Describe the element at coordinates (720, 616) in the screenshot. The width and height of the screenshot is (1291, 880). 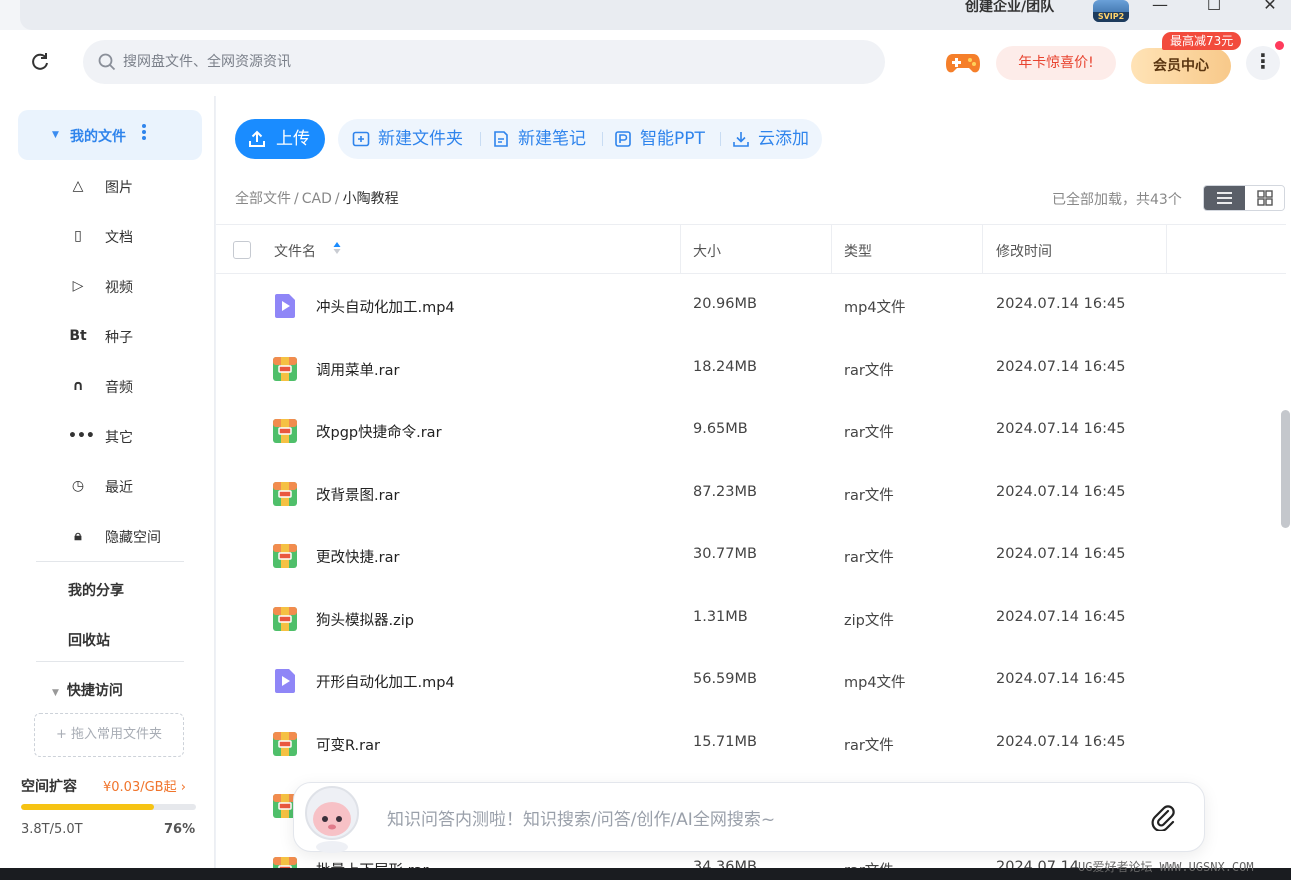
I see `file-size: 1.31MB` at that location.